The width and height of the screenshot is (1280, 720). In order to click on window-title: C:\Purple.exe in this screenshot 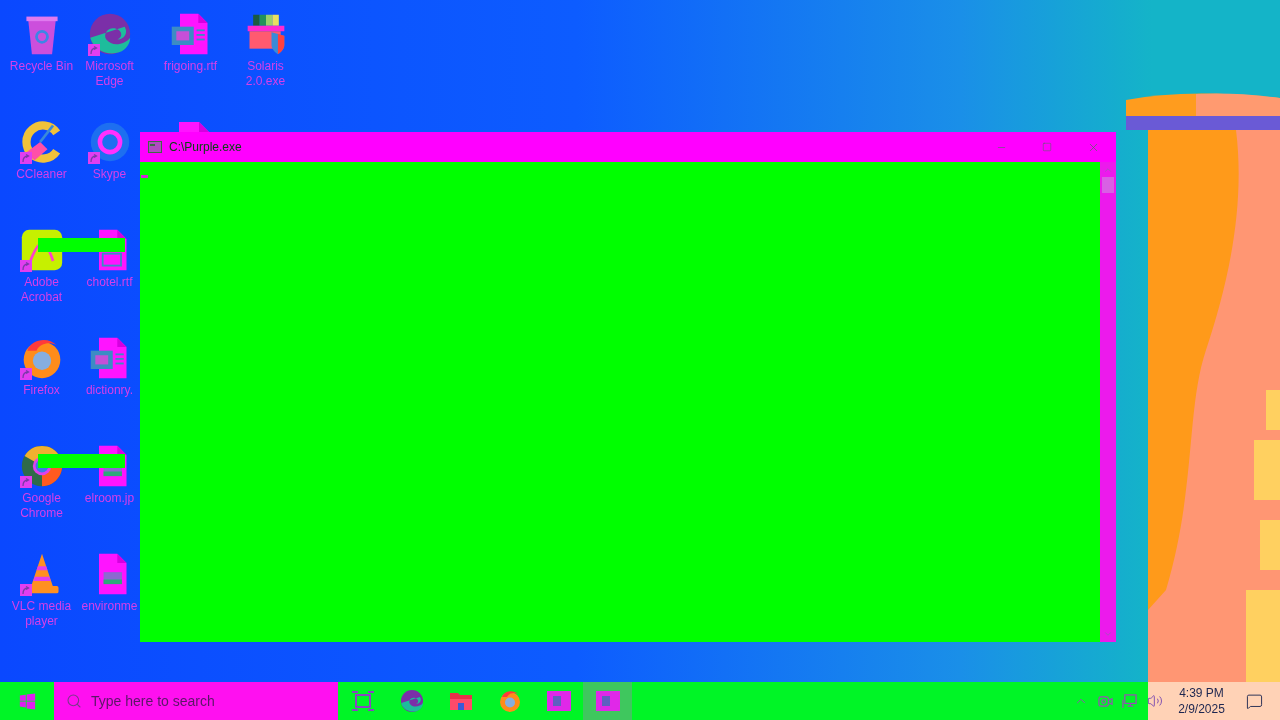, I will do `click(205, 147)`.